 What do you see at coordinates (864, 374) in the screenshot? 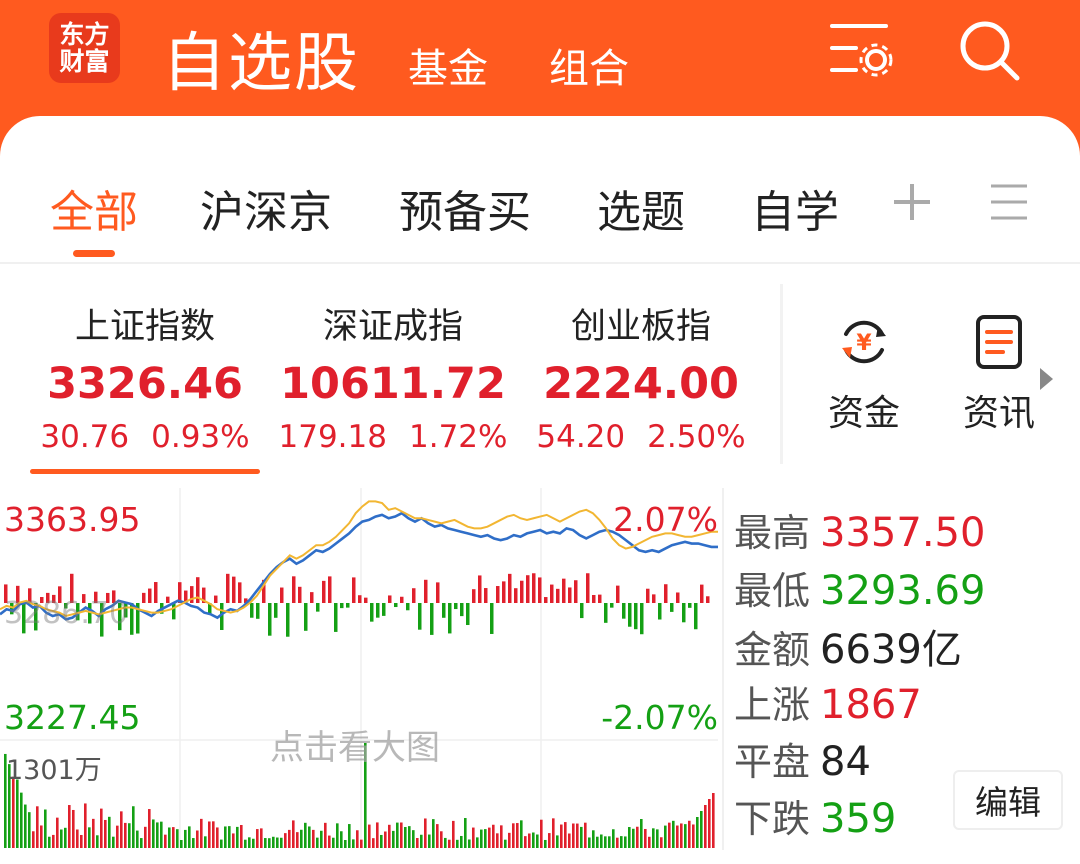
I see `quick-link-funds: ¥ 资金` at bounding box center [864, 374].